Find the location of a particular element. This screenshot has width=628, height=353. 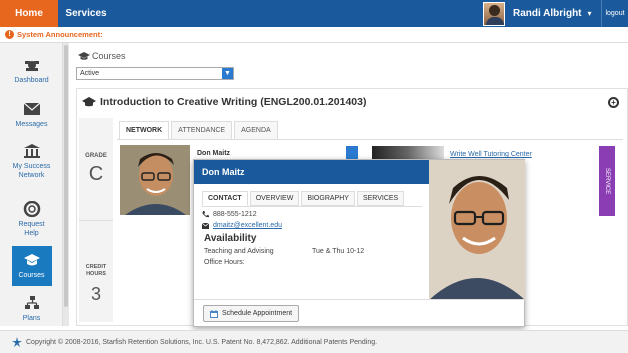

button-label: Schedule Appointment is located at coordinates (257, 313).